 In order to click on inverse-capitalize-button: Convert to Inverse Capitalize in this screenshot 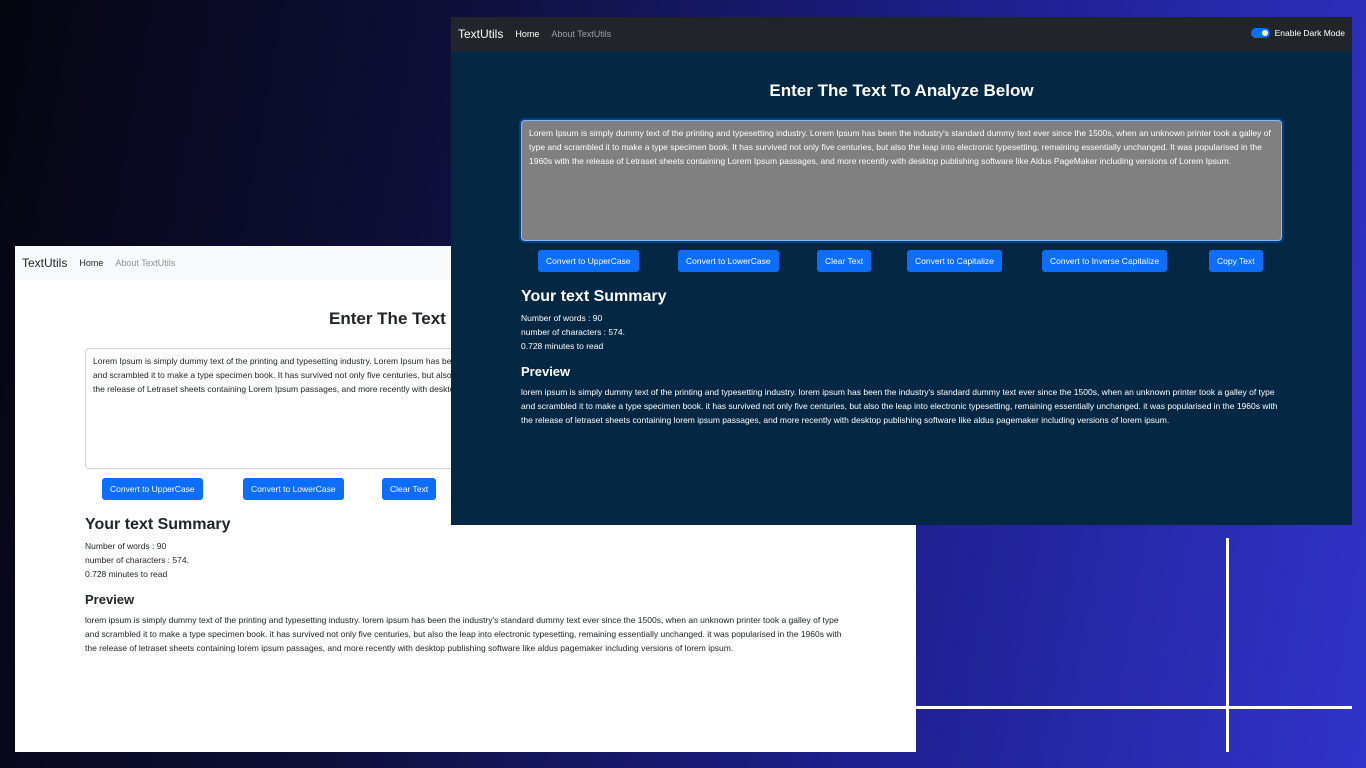, I will do `click(1105, 261)`.